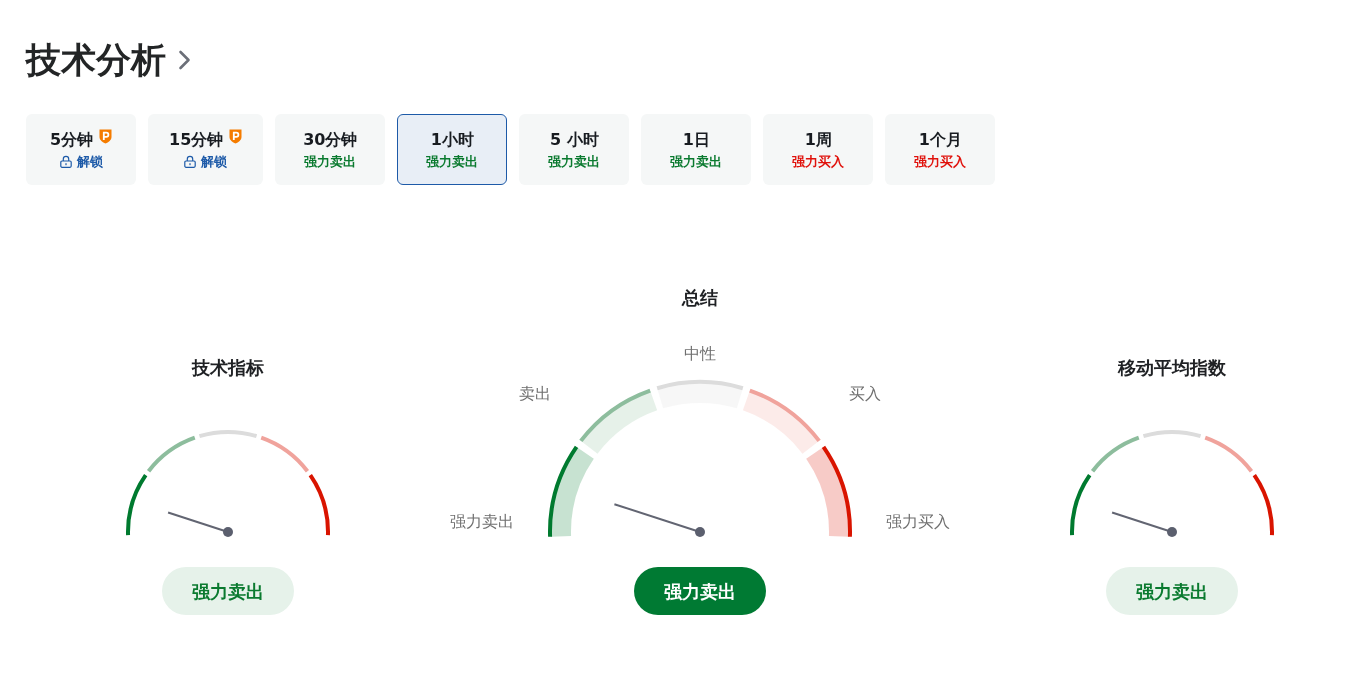 This screenshot has width=1370, height=674. Describe the element at coordinates (940, 149) in the screenshot. I see `timeframe-tab: 1个月 强力买入` at that location.